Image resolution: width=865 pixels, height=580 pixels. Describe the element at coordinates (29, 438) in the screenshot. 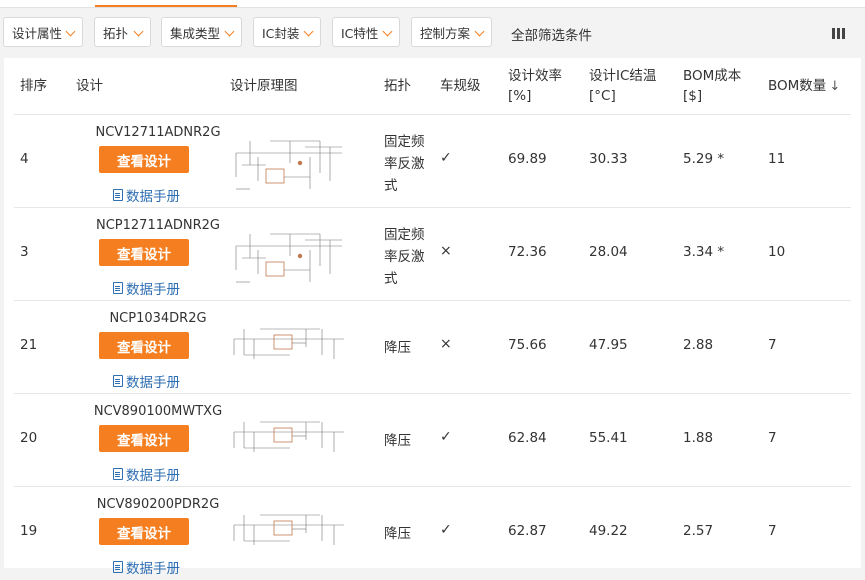

I see `rank-cell: 20` at that location.